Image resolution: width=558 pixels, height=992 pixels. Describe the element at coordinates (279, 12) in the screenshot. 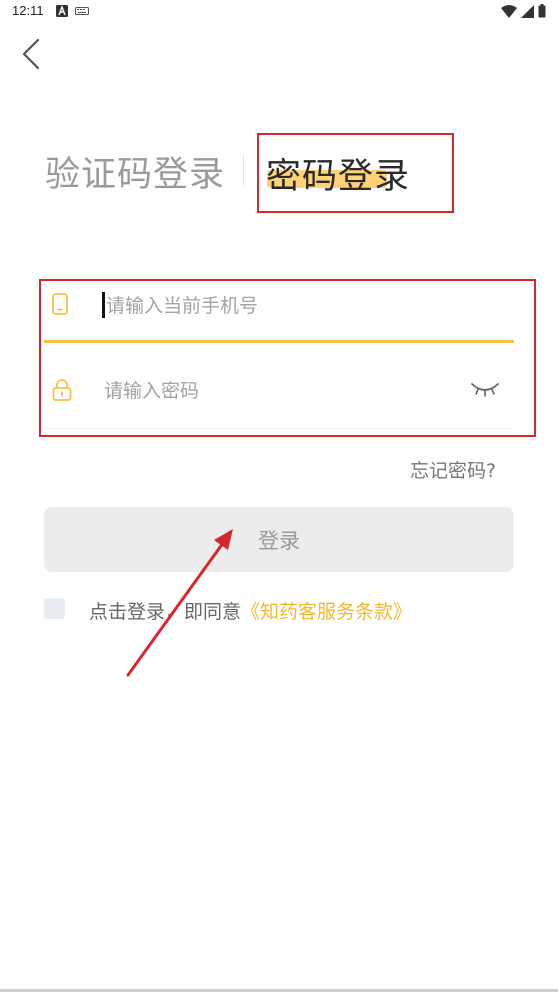

I see `status-bar: 12:11` at that location.